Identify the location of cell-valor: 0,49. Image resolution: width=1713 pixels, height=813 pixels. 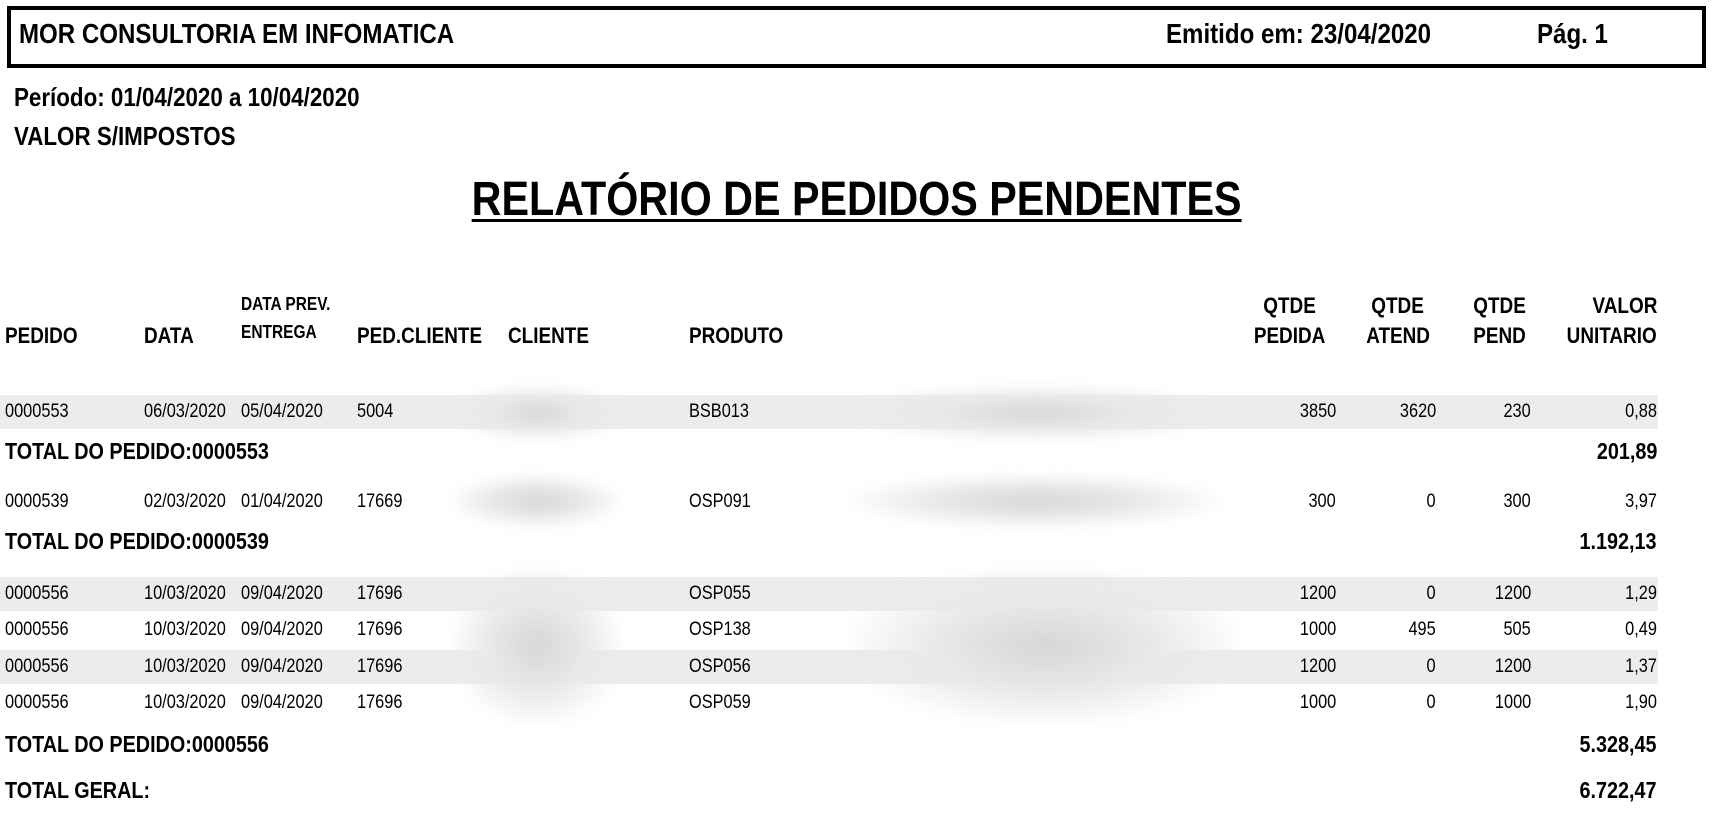
(1641, 629).